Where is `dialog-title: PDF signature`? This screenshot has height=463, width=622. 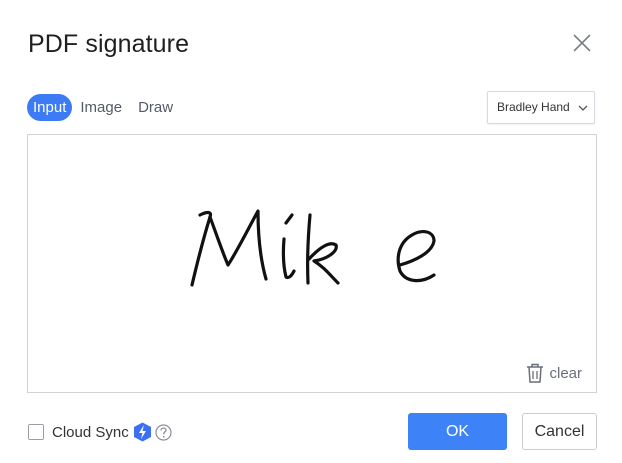
dialog-title: PDF signature is located at coordinates (109, 44).